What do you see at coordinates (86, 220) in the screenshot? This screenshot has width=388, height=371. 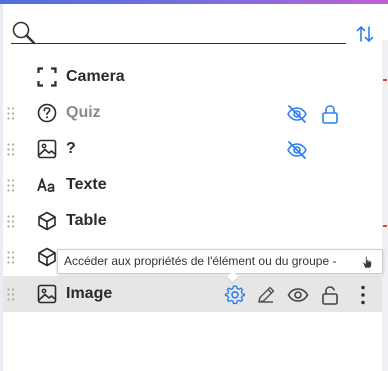 I see `layer-label: Table` at bounding box center [86, 220].